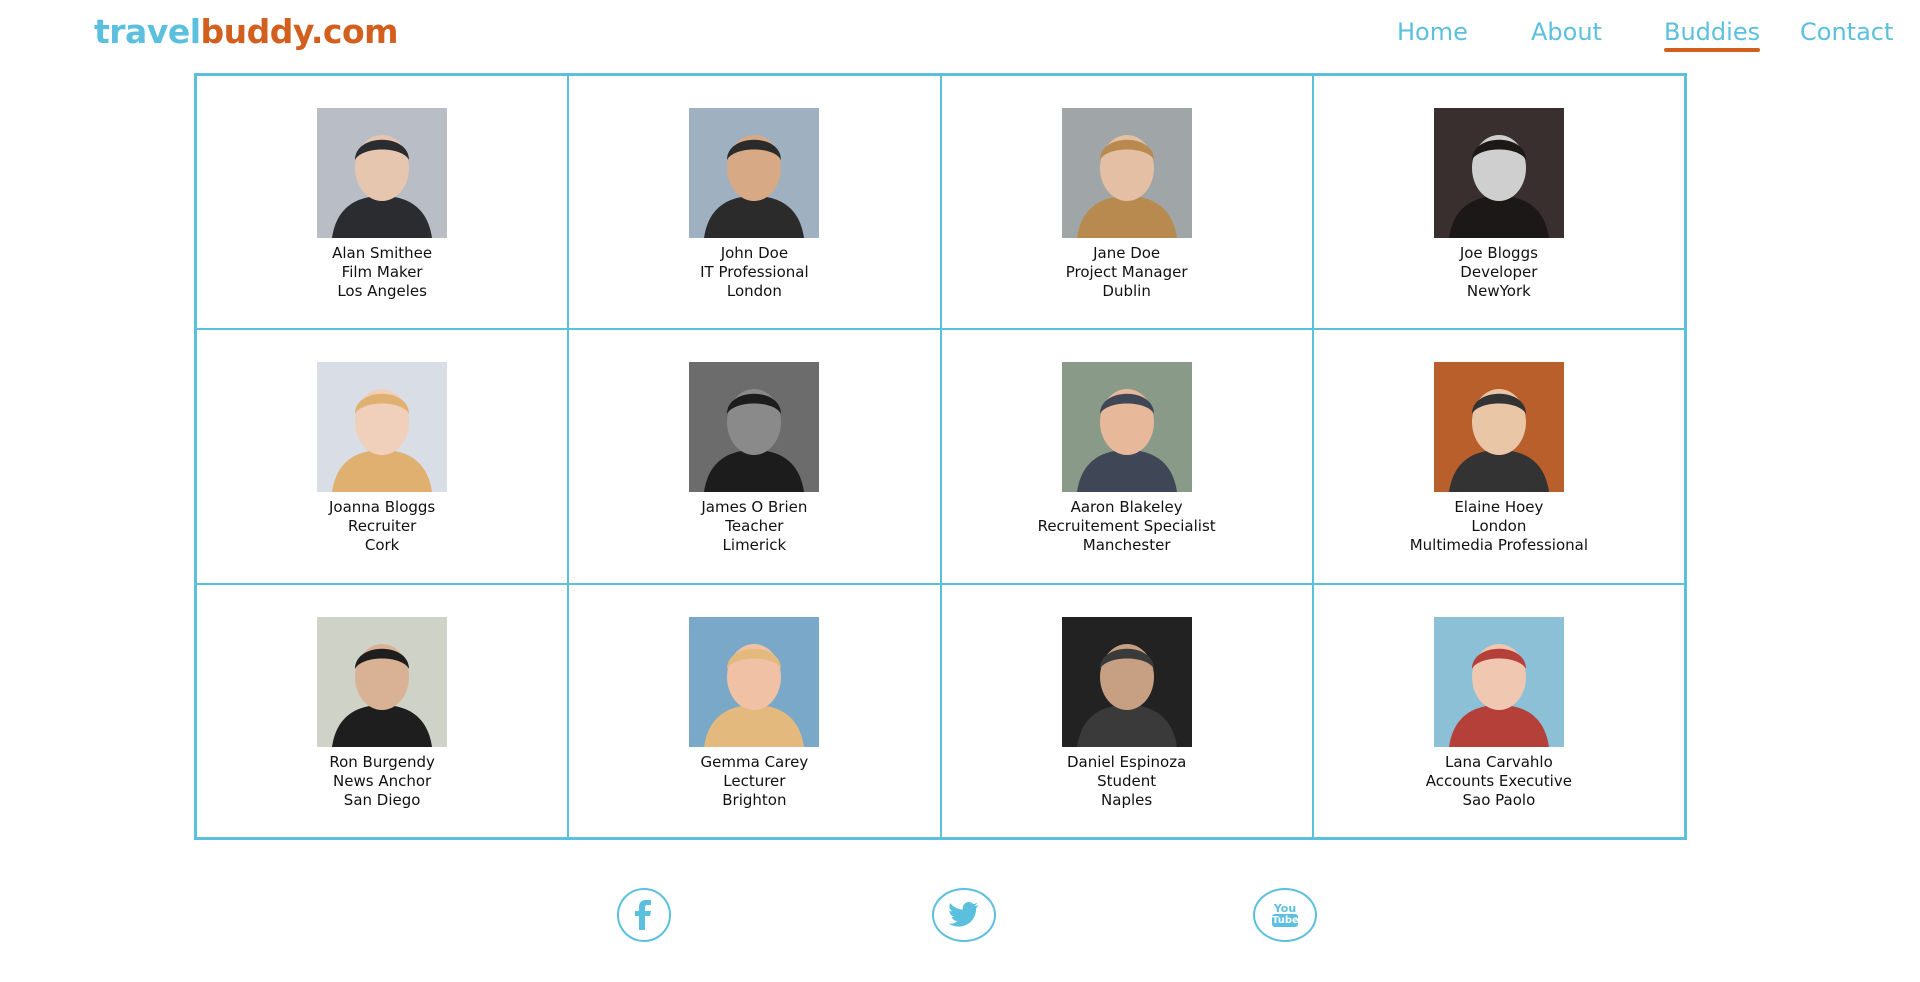 The image size is (1920, 982). I want to click on buddy-card: Lana Carvahlo Accounts Executive Sao Paolo, so click(1498, 710).